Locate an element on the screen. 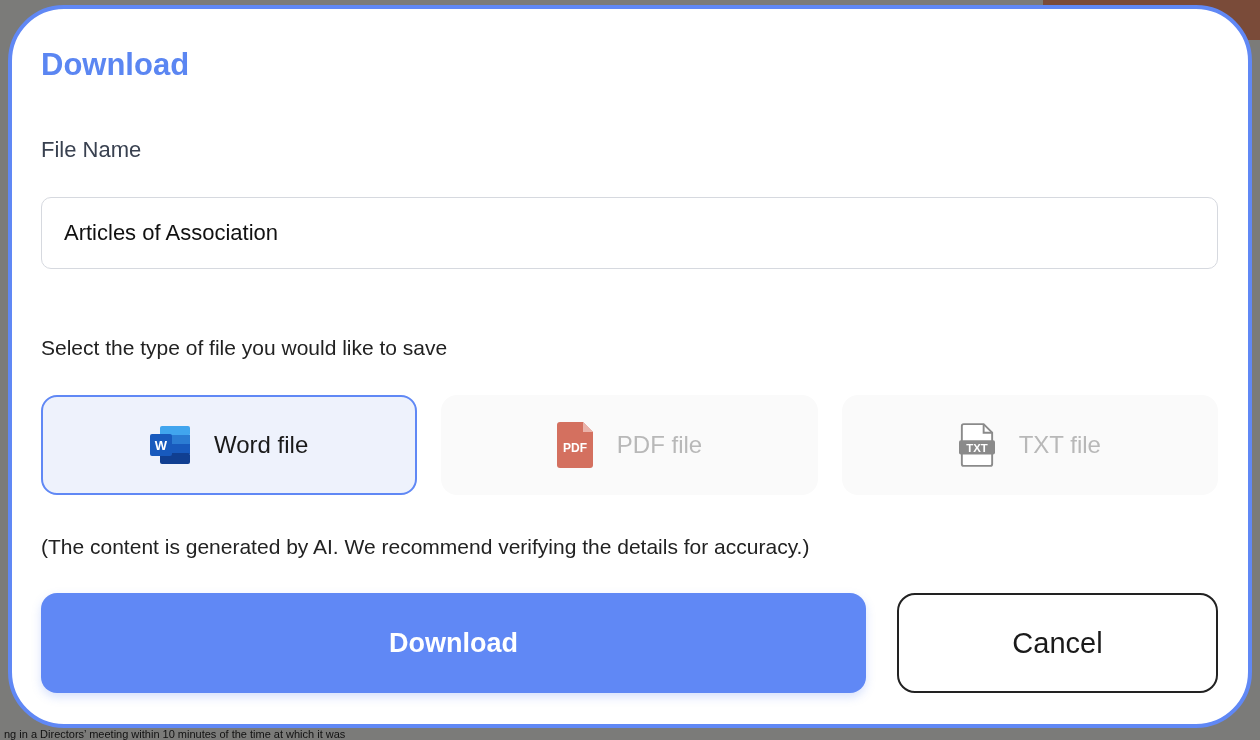 The width and height of the screenshot is (1260, 740). field-label: File Name is located at coordinates (91, 150).